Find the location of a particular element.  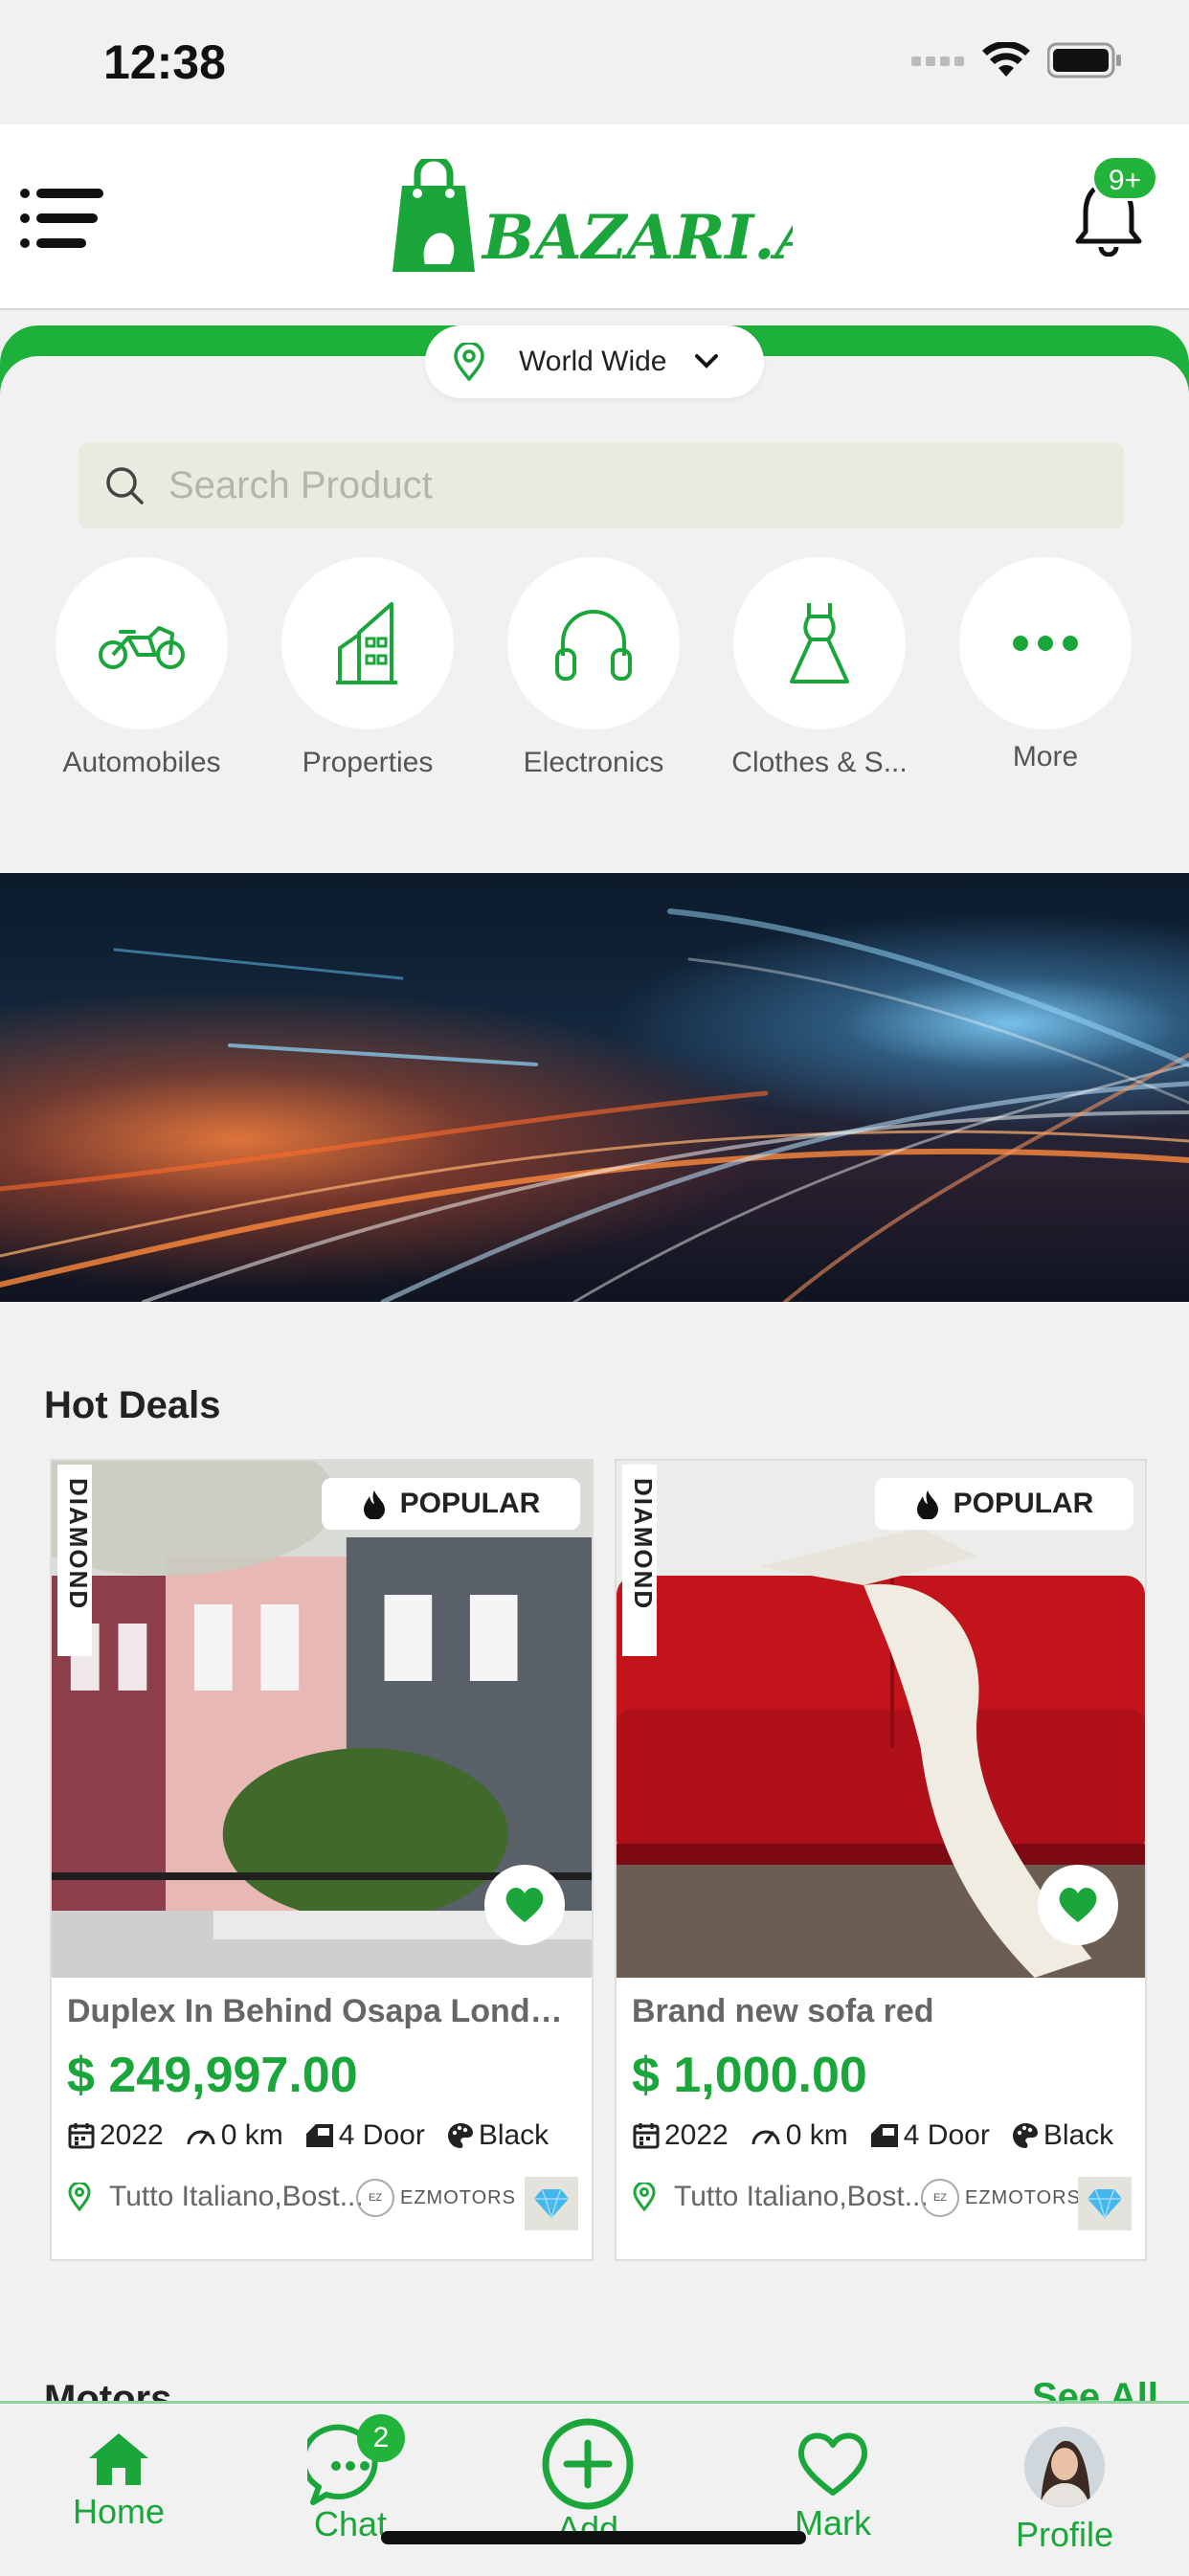

category-label: Electronics is located at coordinates (593, 763).